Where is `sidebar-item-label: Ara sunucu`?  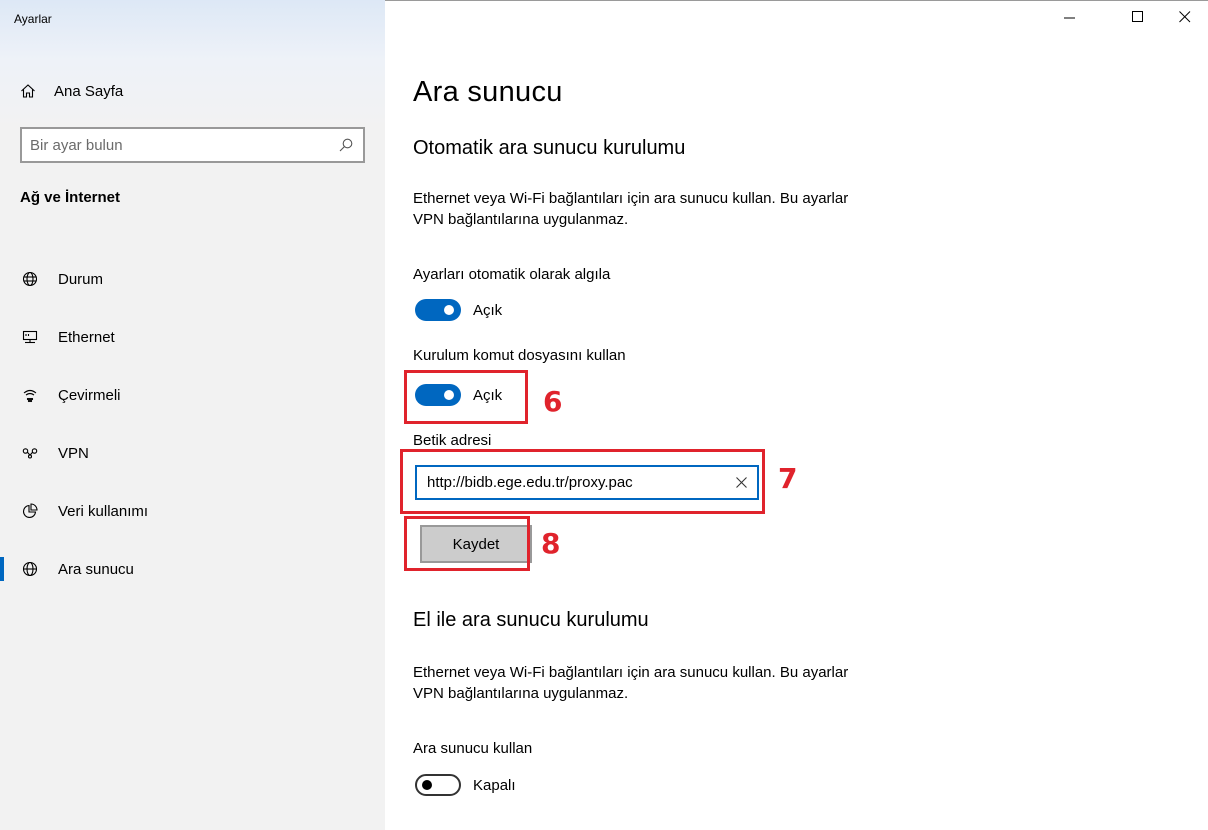
sidebar-item-label: Ara sunucu is located at coordinates (96, 569).